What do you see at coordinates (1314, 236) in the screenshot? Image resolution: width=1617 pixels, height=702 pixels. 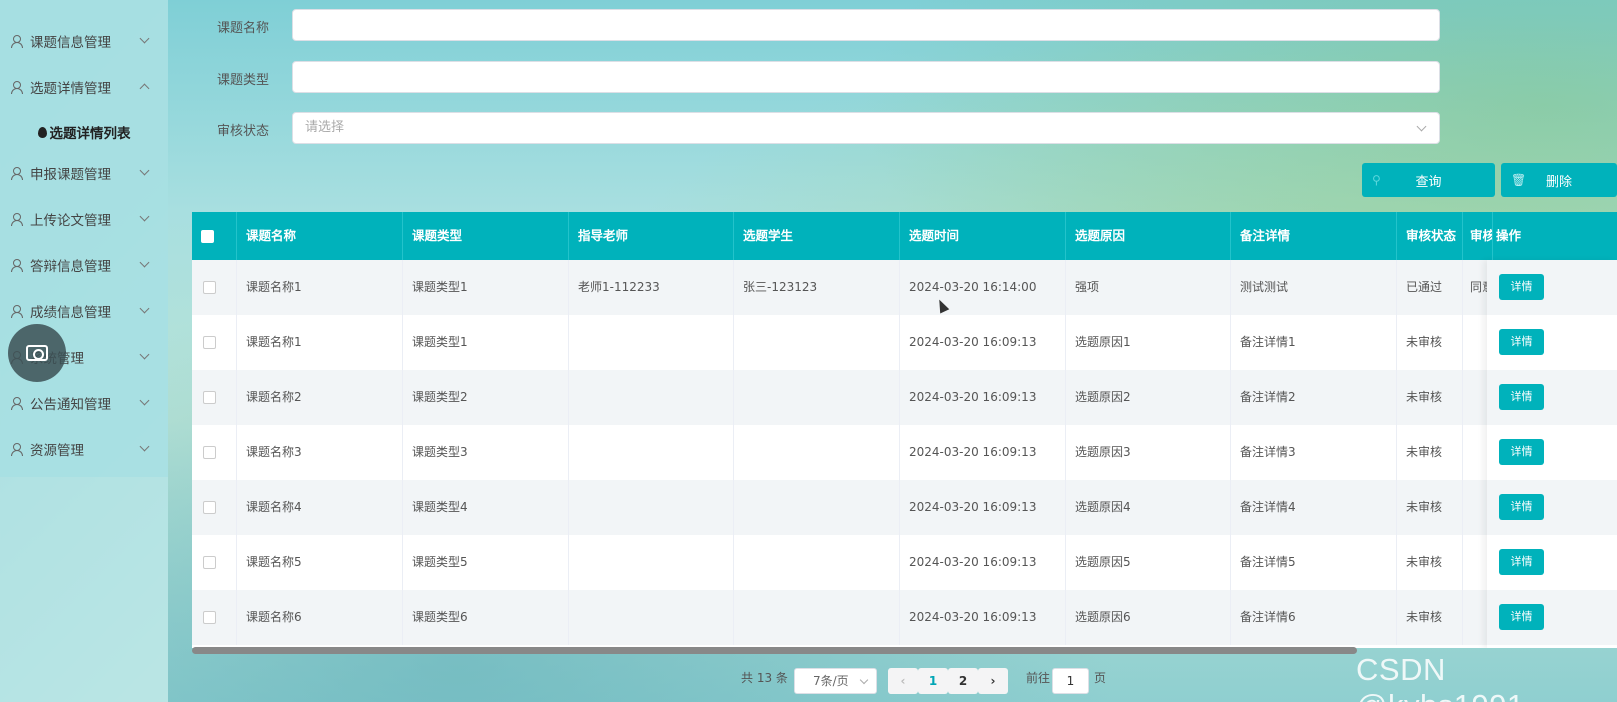 I see `col-remark: 备注详情` at bounding box center [1314, 236].